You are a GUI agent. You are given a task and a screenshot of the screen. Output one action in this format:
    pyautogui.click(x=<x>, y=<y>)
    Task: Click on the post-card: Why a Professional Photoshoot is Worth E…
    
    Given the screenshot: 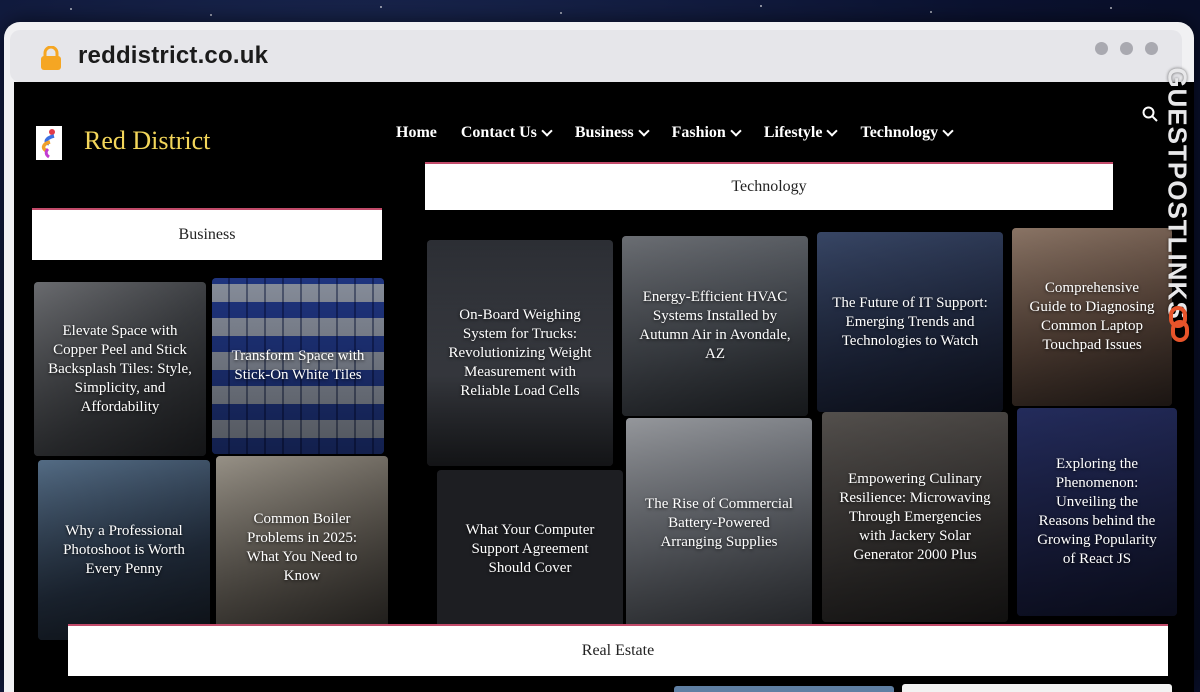 What is the action you would take?
    pyautogui.click(x=124, y=550)
    